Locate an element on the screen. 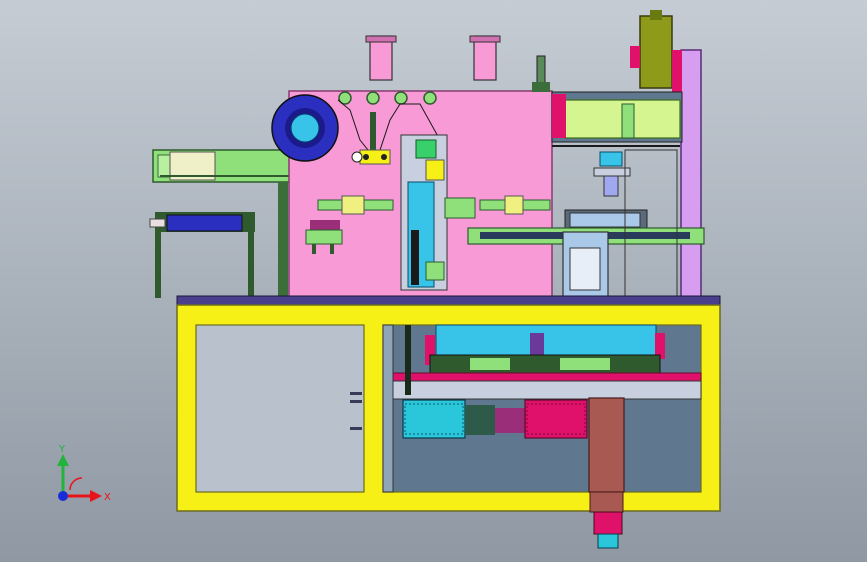 Image resolution: width=867 pixels, height=562 pixels. sensor-post is located at coordinates (541, 71).